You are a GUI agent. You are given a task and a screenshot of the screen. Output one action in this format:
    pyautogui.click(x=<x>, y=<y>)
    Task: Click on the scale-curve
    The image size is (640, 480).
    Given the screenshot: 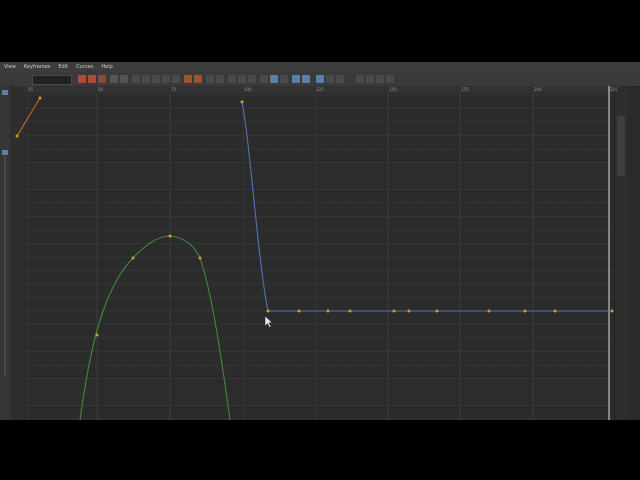 What is the action you would take?
    pyautogui.click(x=28, y=117)
    